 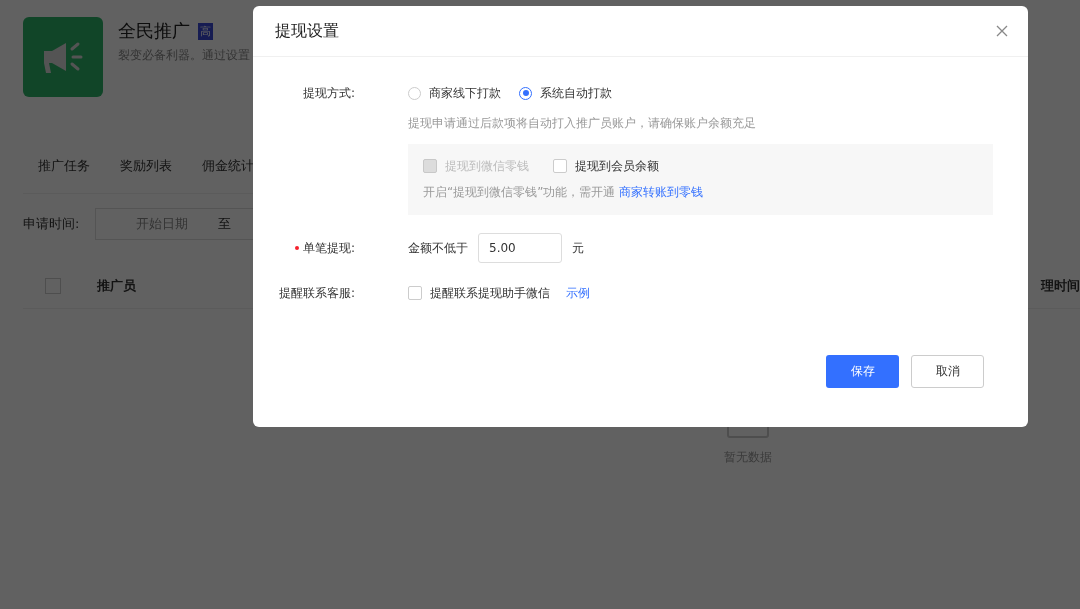 What do you see at coordinates (661, 192) in the screenshot?
I see `link: 商家转账到零钱` at bounding box center [661, 192].